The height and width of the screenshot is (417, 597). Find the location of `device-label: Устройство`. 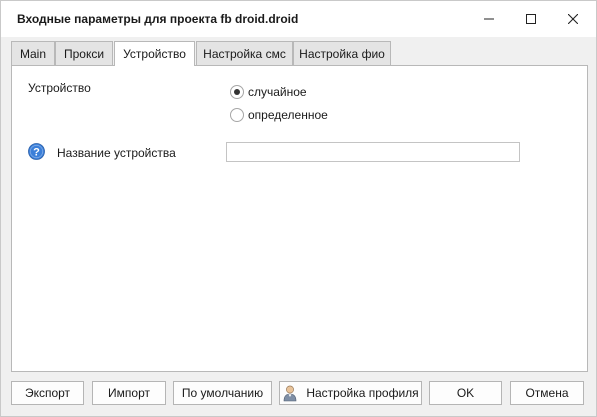

device-label: Устройство is located at coordinates (59, 88).